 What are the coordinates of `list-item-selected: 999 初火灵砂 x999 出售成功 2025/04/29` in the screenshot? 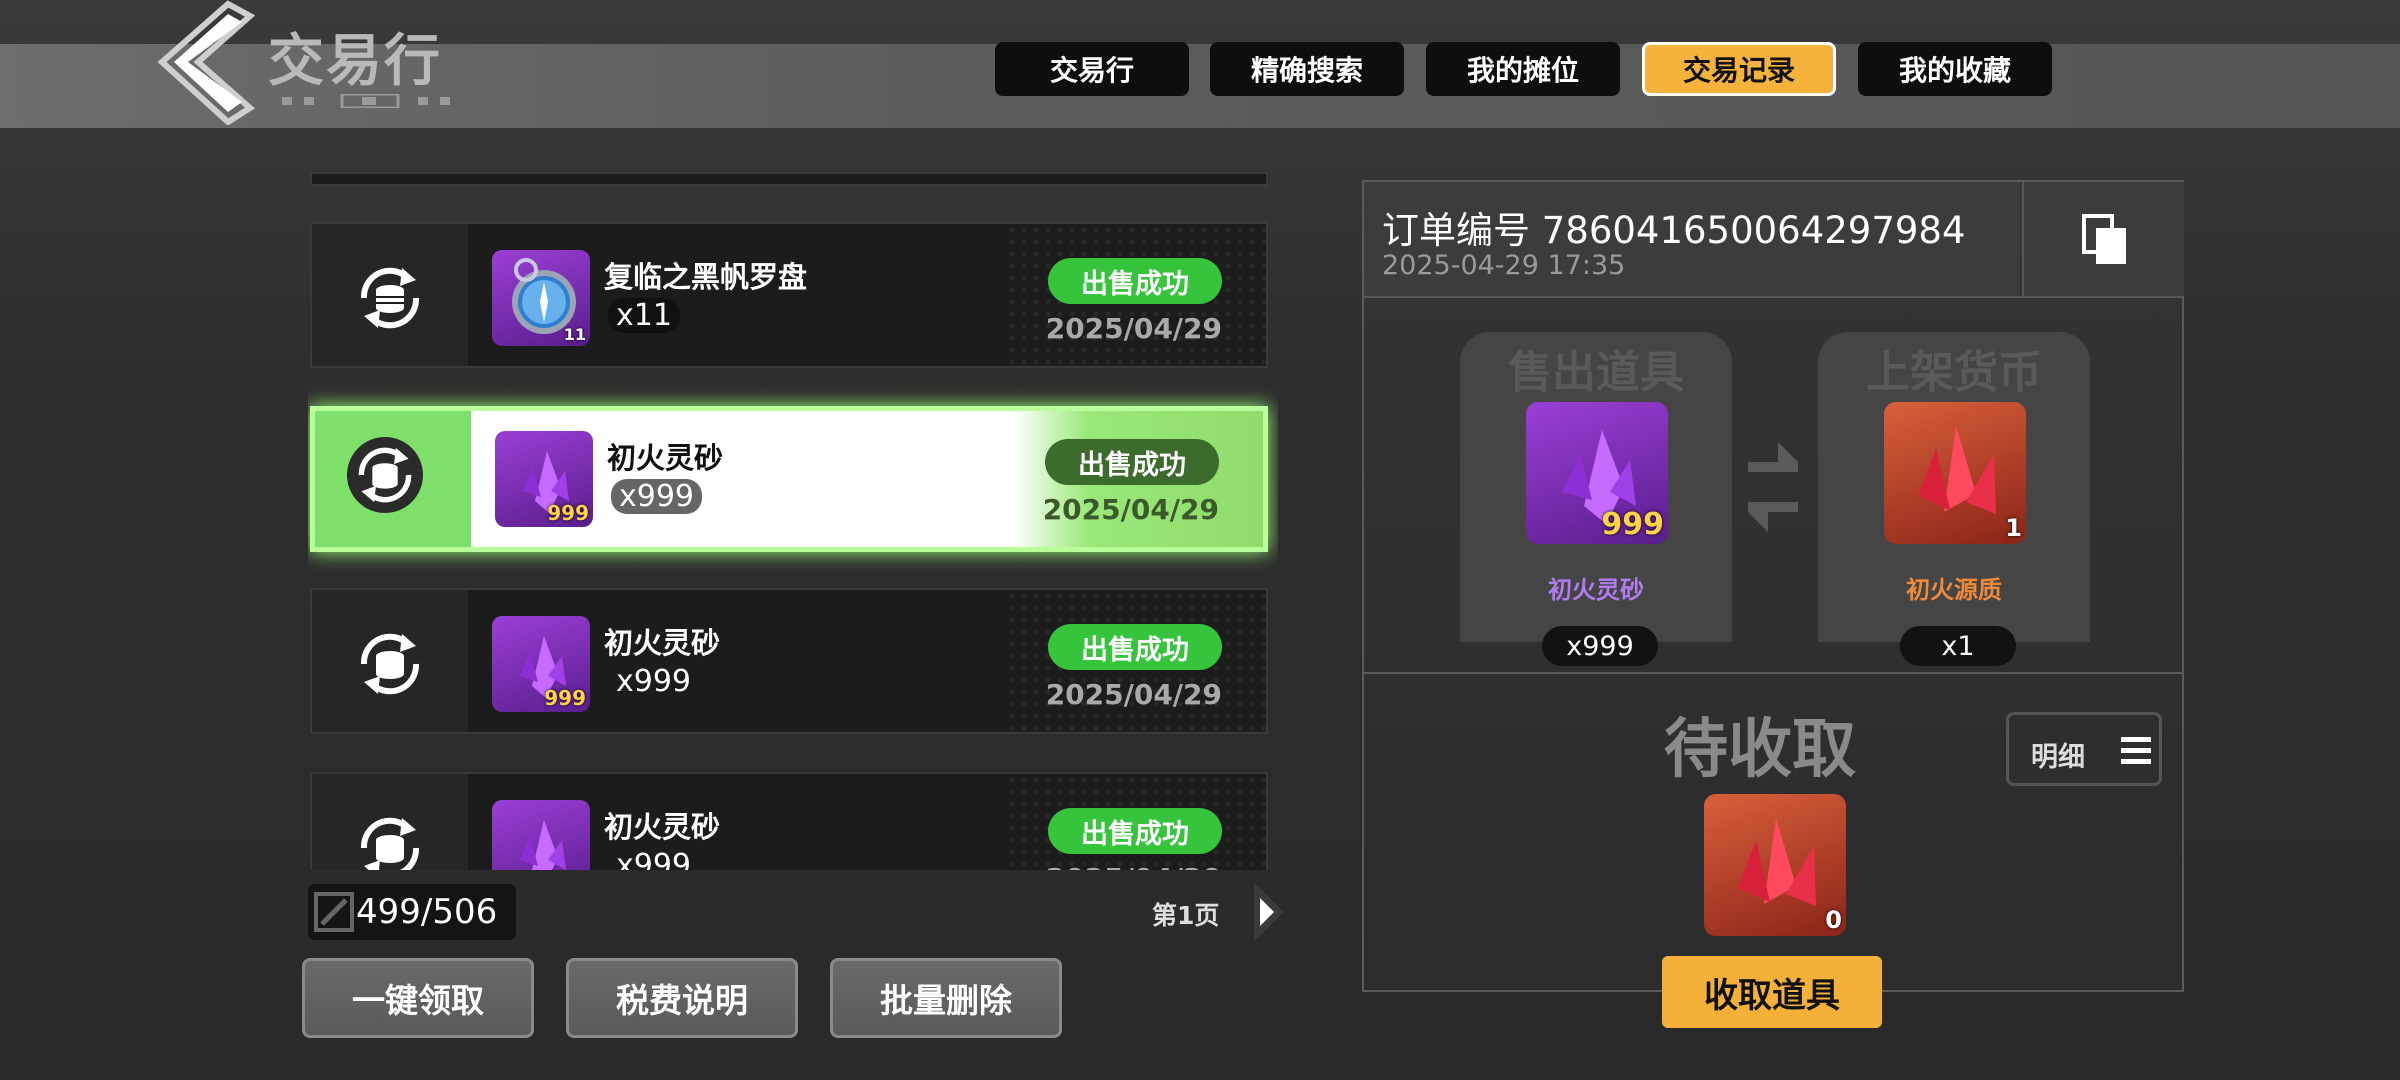 It's located at (789, 479).